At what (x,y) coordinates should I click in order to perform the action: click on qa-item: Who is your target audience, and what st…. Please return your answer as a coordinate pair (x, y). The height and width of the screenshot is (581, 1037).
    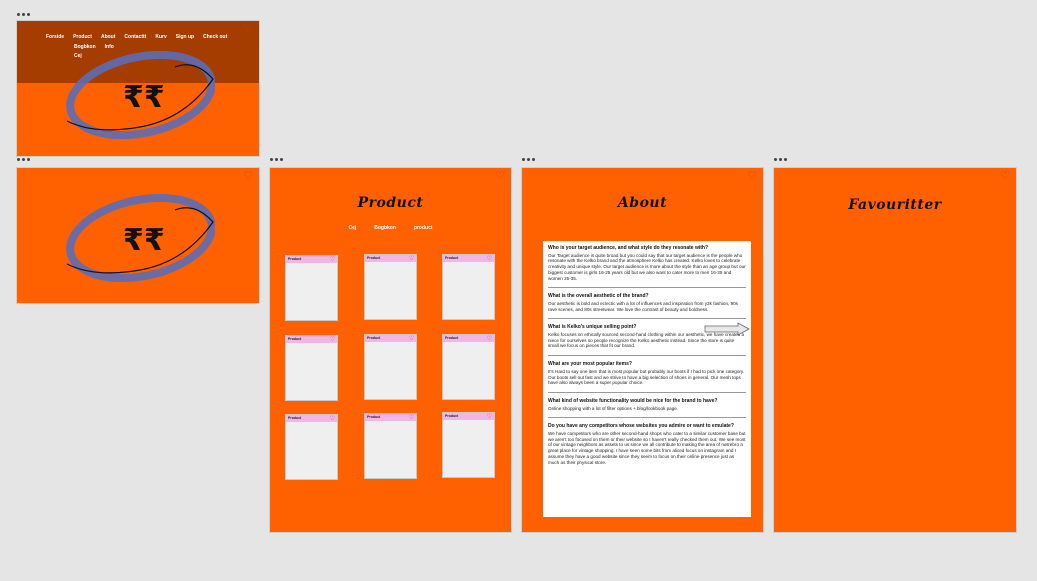
    Looking at the image, I should click on (647, 263).